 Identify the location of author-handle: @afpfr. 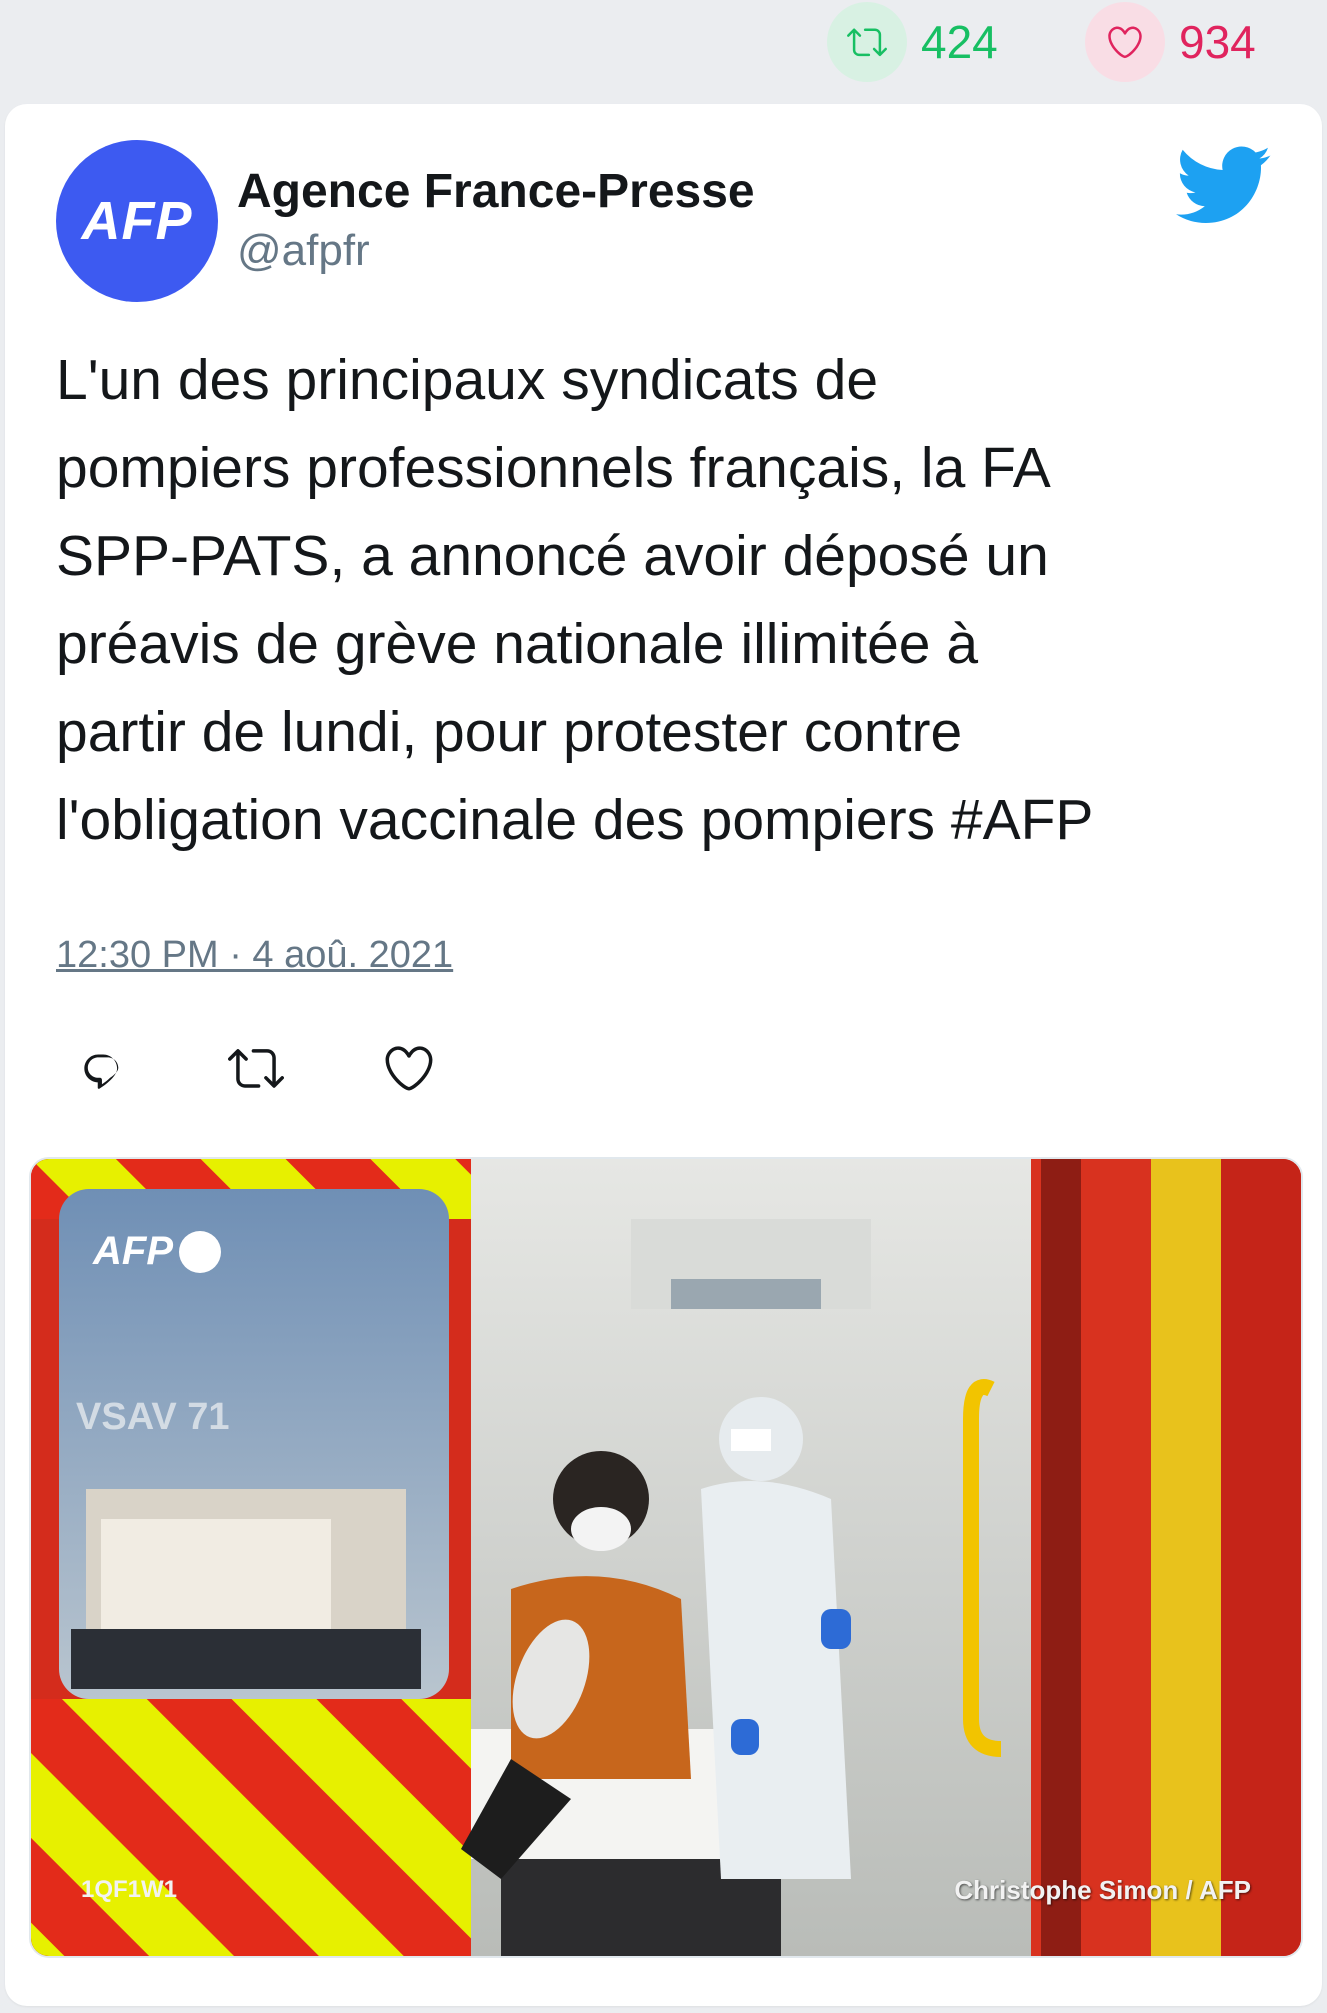
(303, 251).